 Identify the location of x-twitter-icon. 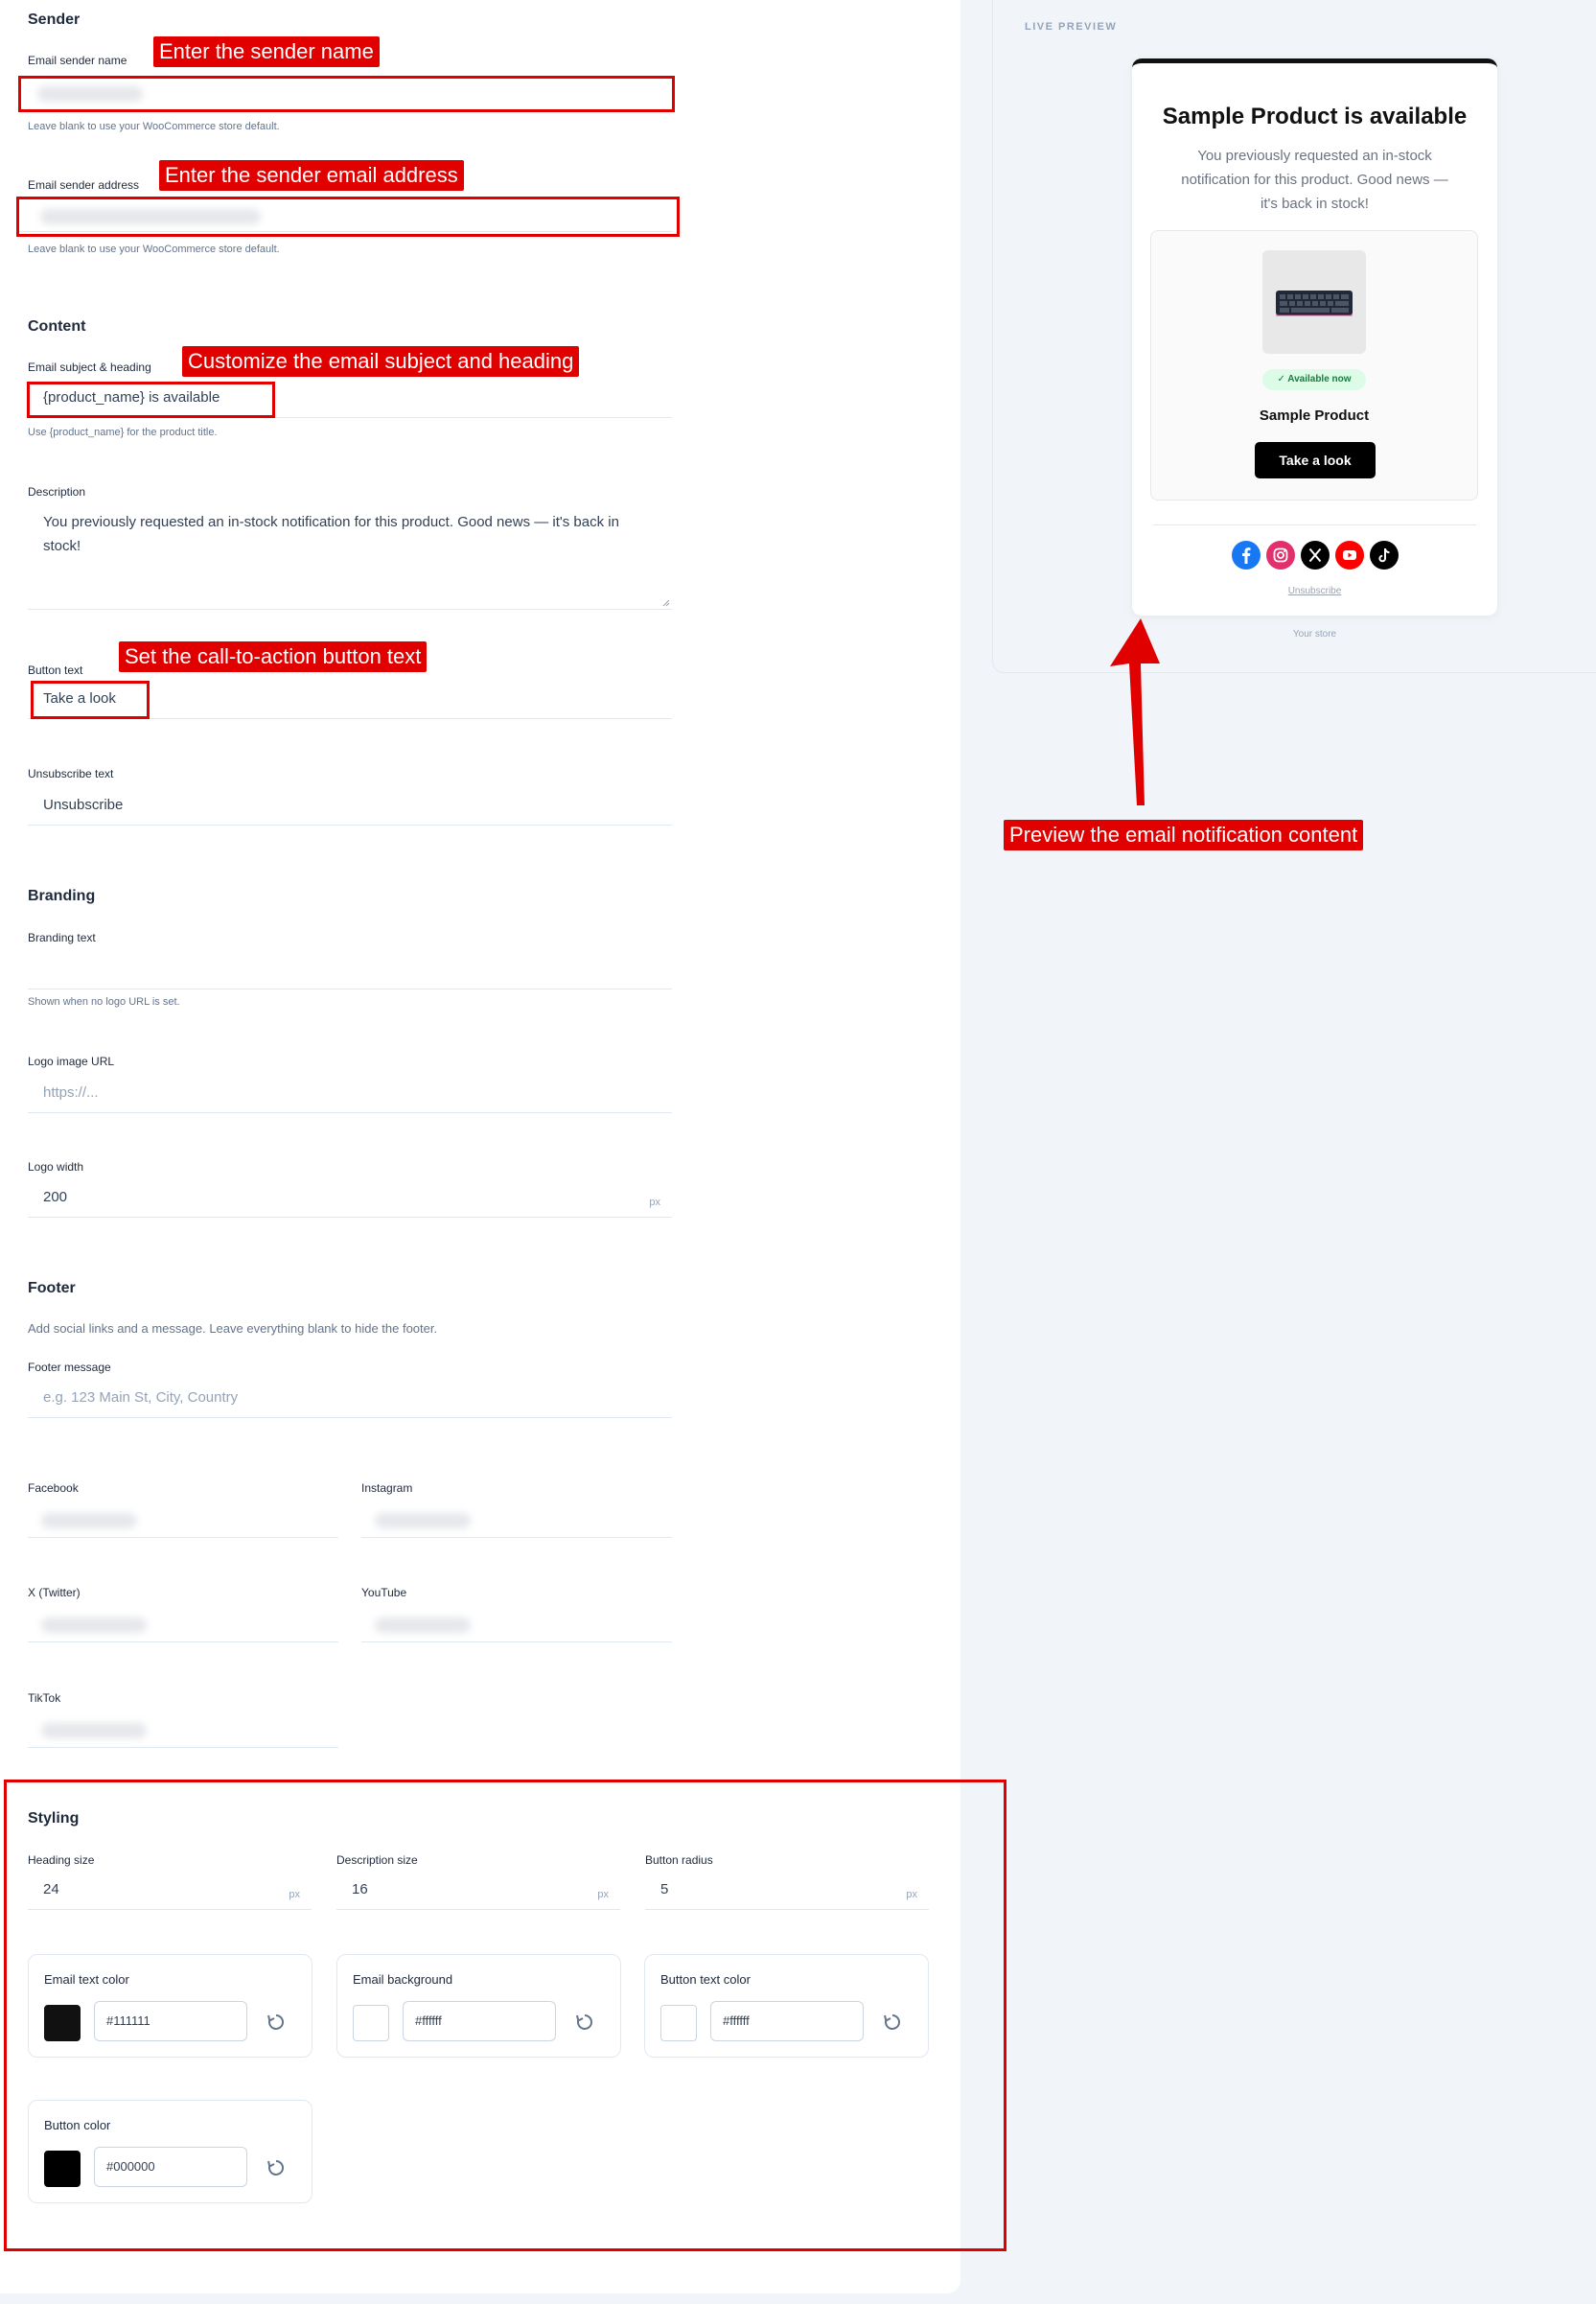
(1315, 555).